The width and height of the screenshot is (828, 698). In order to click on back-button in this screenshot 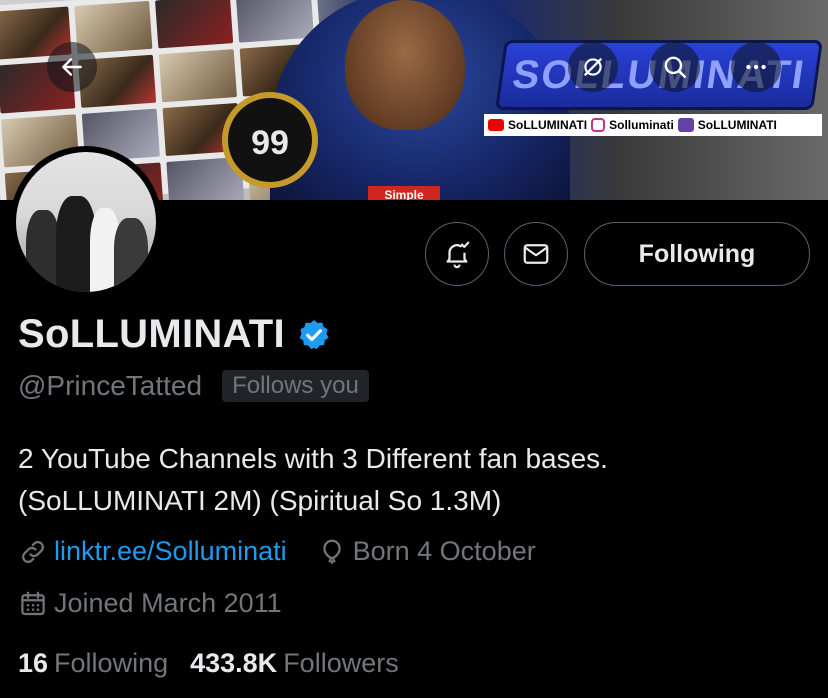, I will do `click(72, 67)`.